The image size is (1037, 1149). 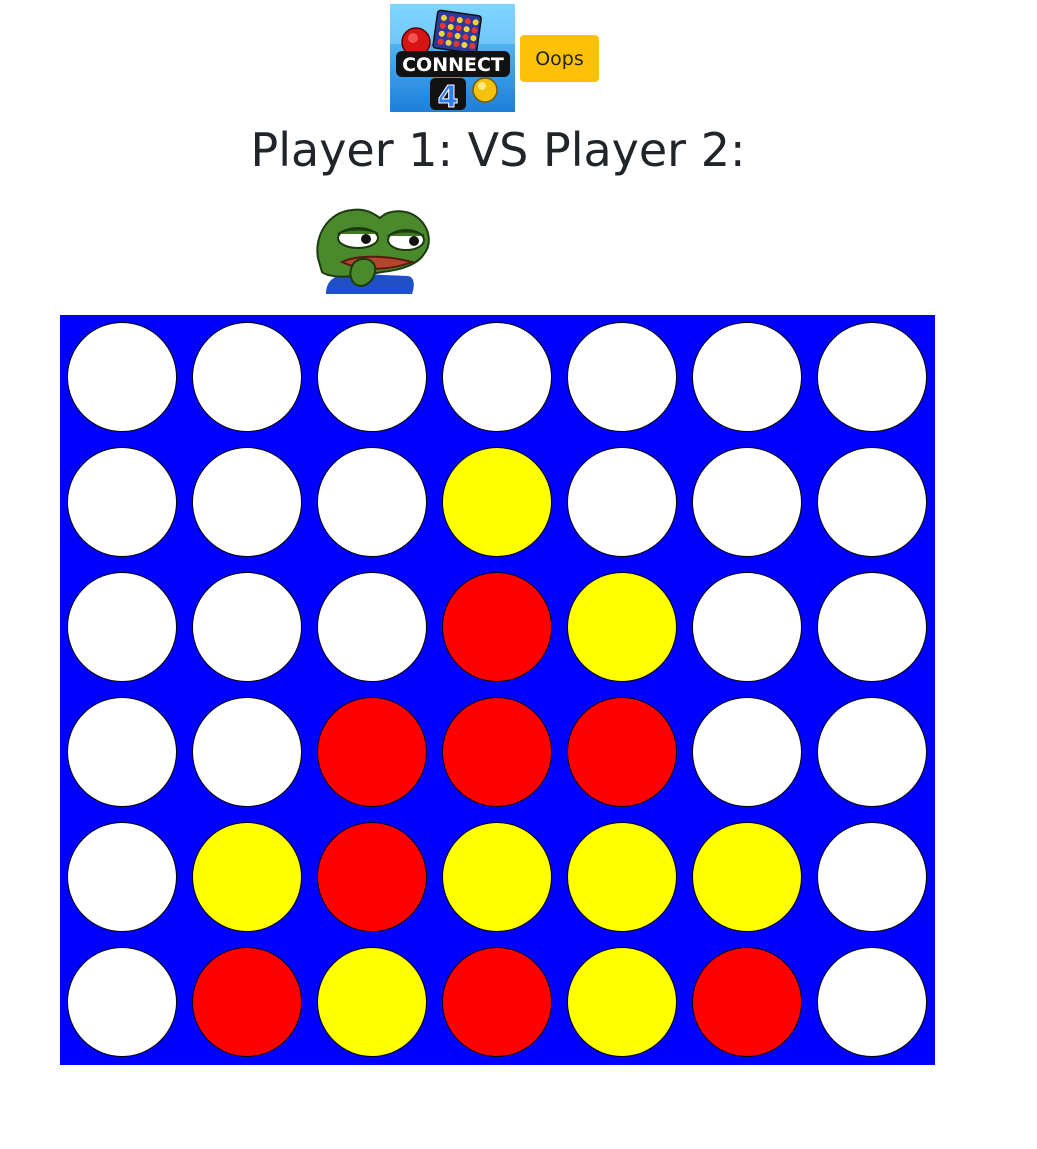 What do you see at coordinates (372, 1002) in the screenshot?
I see `board-cell-r6-c3` at bounding box center [372, 1002].